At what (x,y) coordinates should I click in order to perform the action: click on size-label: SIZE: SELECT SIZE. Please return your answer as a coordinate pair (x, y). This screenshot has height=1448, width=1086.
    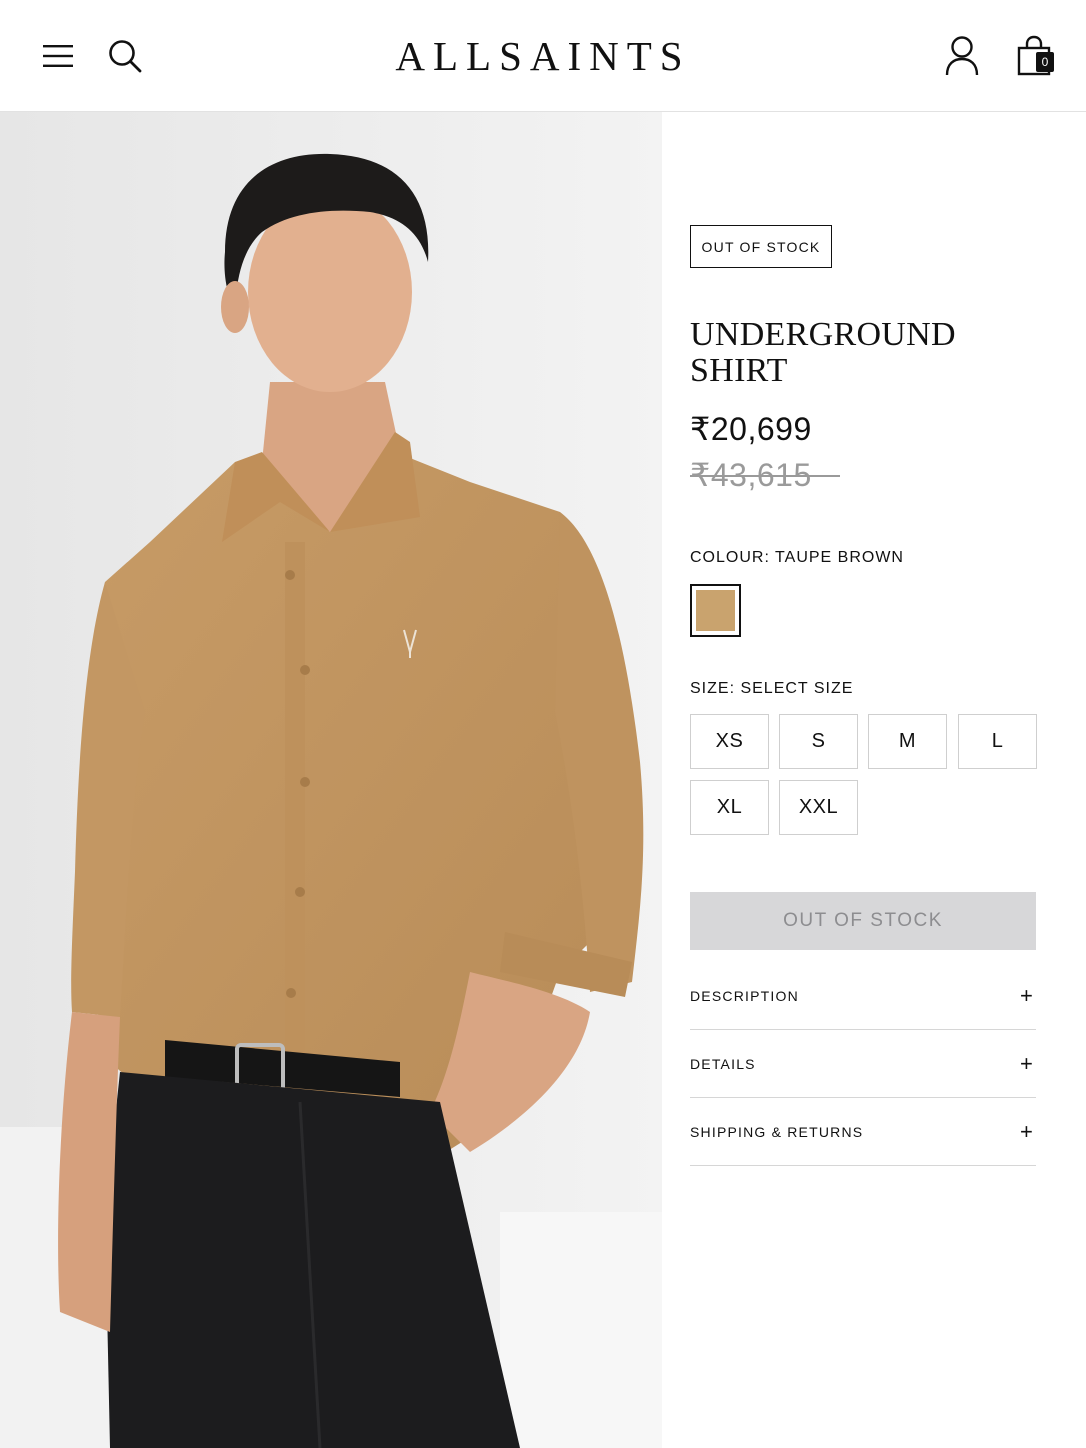
    Looking at the image, I should click on (772, 688).